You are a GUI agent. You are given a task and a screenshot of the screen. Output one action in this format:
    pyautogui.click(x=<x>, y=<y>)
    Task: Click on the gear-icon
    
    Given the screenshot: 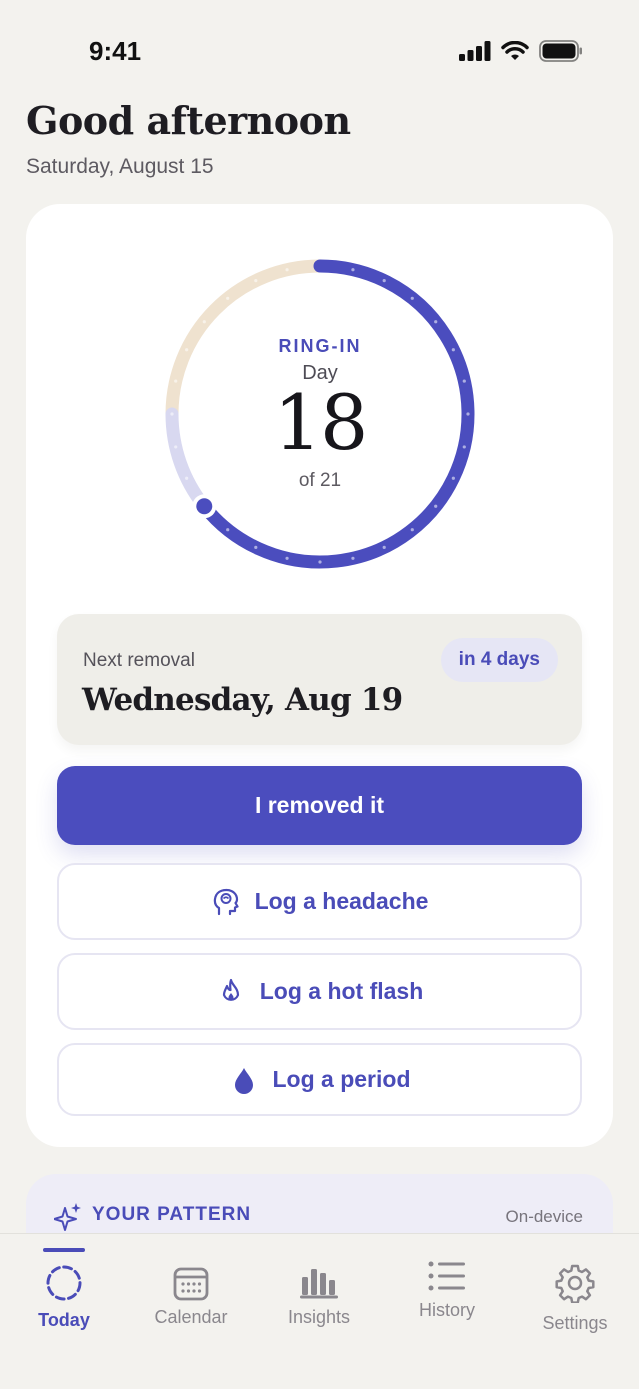 What is the action you would take?
    pyautogui.click(x=575, y=1283)
    